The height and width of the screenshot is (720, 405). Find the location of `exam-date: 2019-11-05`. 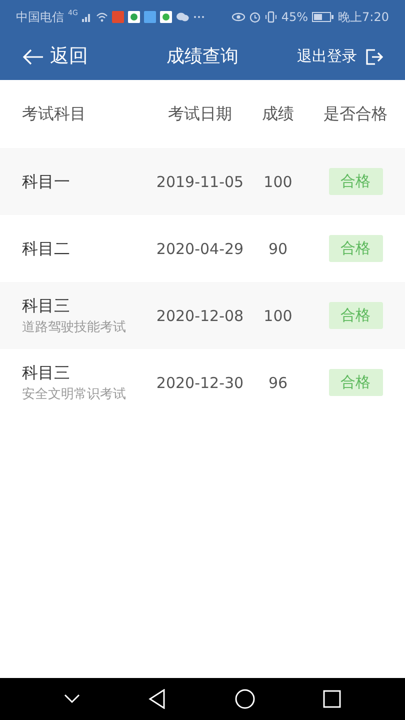

exam-date: 2019-11-05 is located at coordinates (200, 181).